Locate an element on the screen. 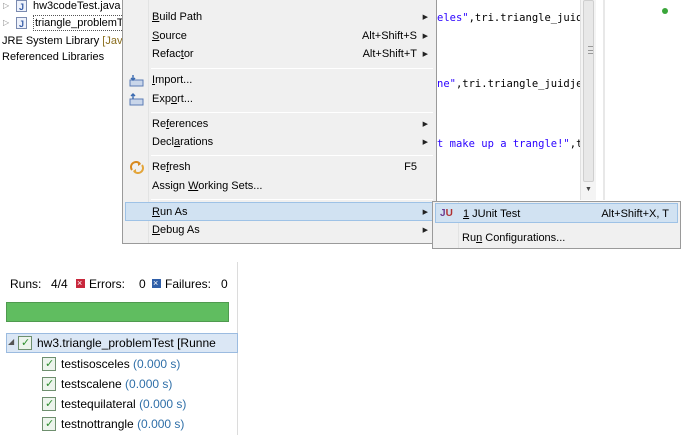 Image resolution: width=681 pixels, height=435 pixels. menu-item-debug-as: Debug As ▶ is located at coordinates (279, 230).